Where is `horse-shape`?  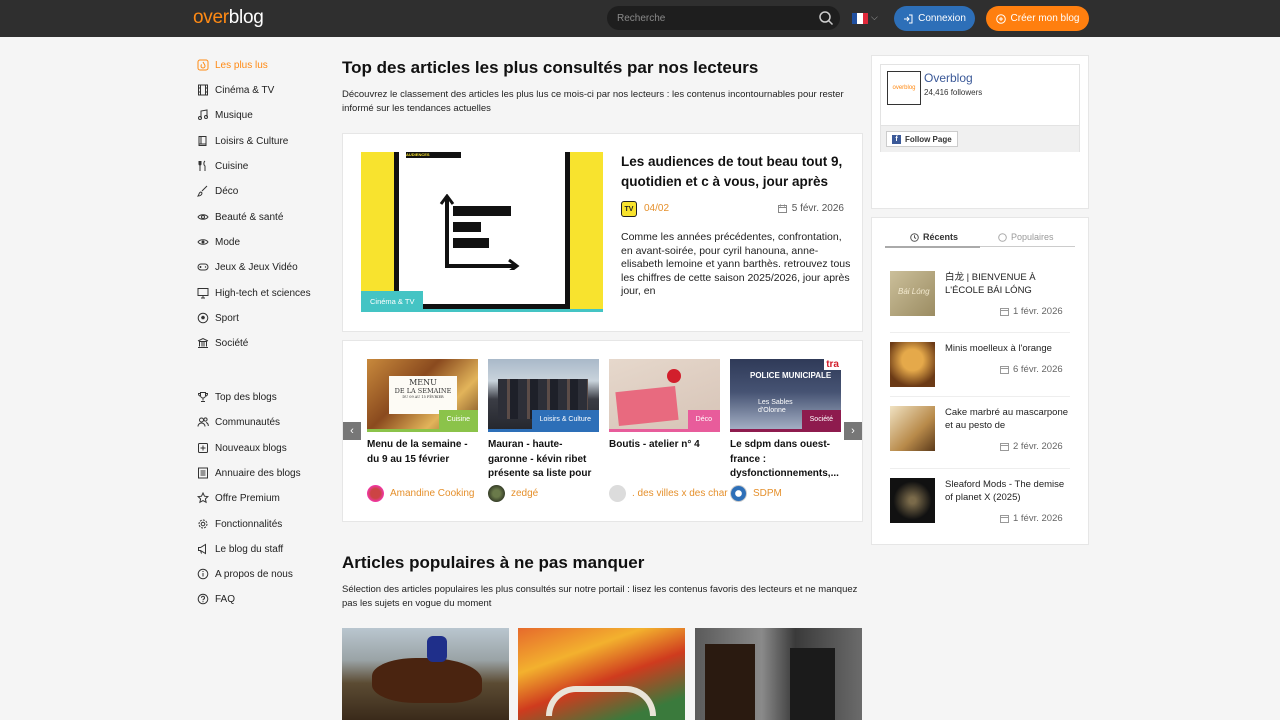
horse-shape is located at coordinates (730, 682).